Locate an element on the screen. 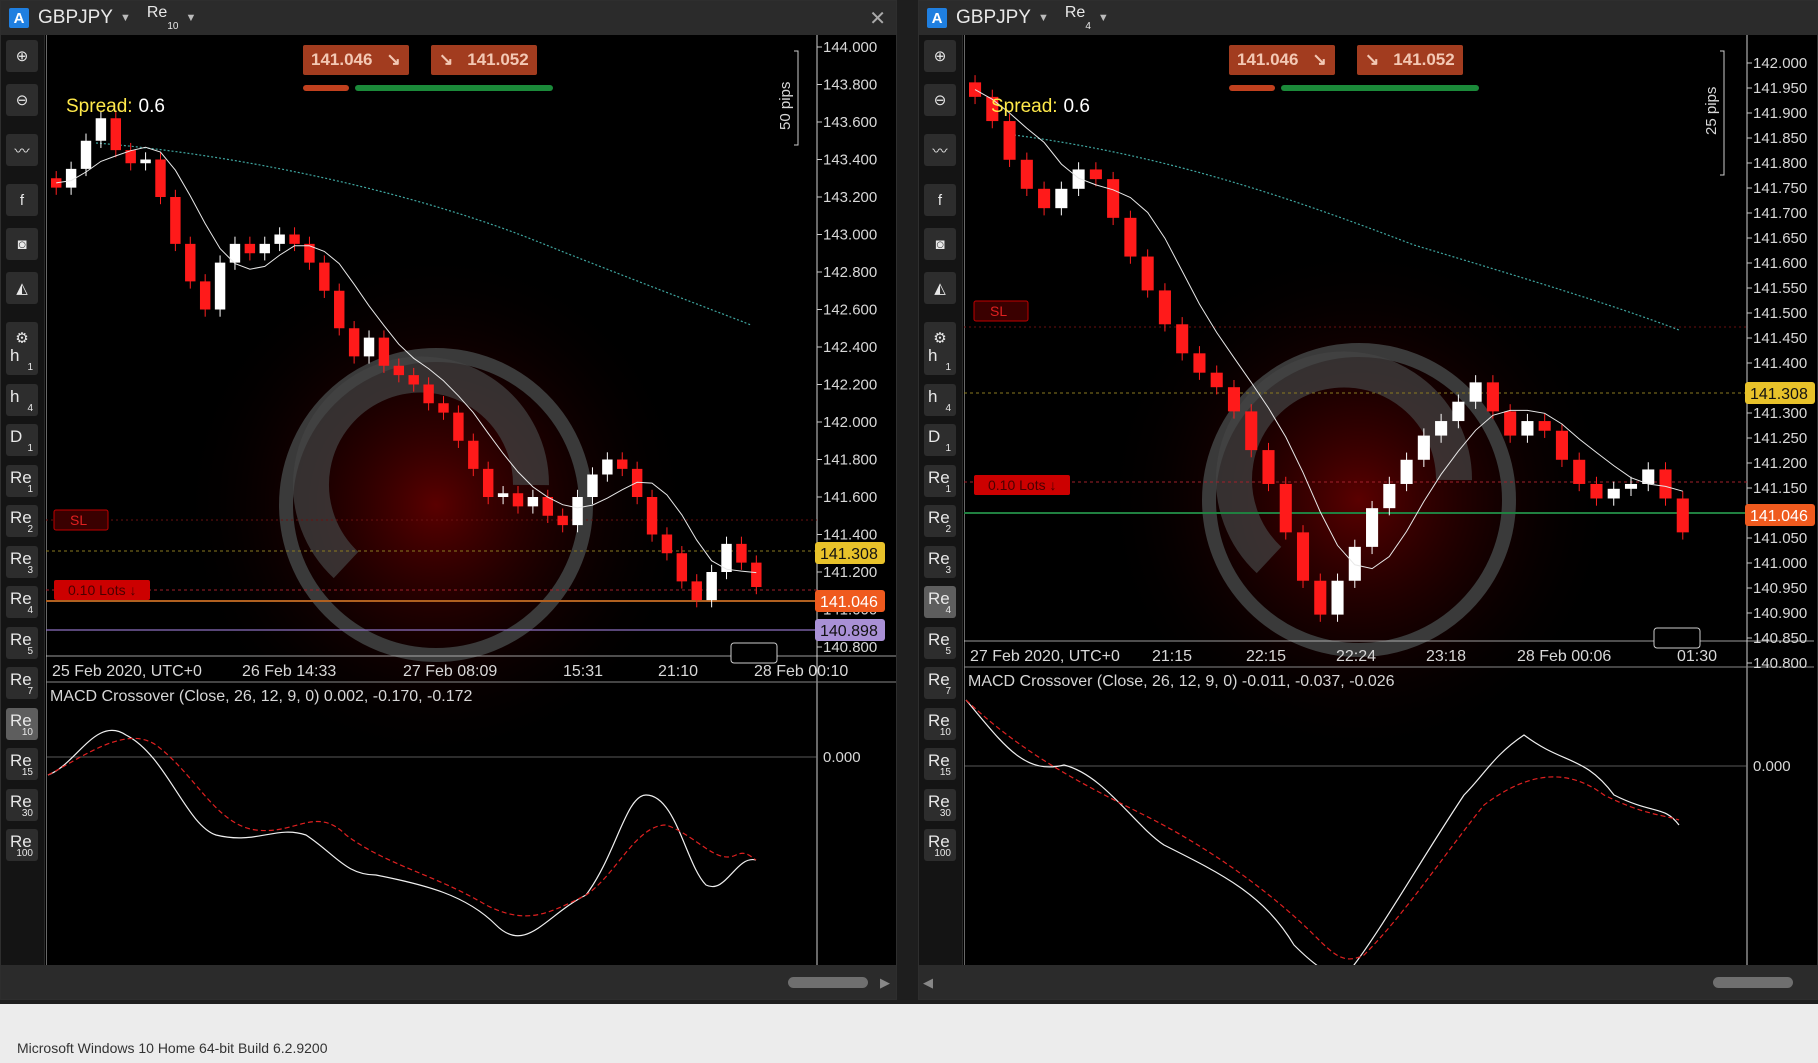  price-tick-label: 142.000 is located at coordinates (850, 422).